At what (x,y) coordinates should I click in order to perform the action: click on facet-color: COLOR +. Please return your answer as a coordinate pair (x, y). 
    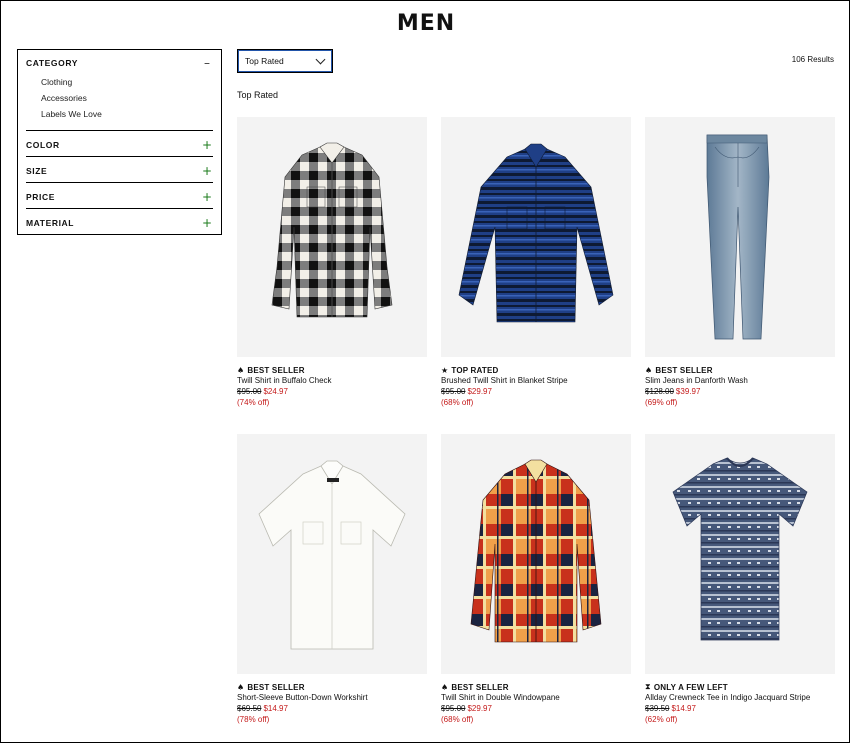
    Looking at the image, I should click on (119, 144).